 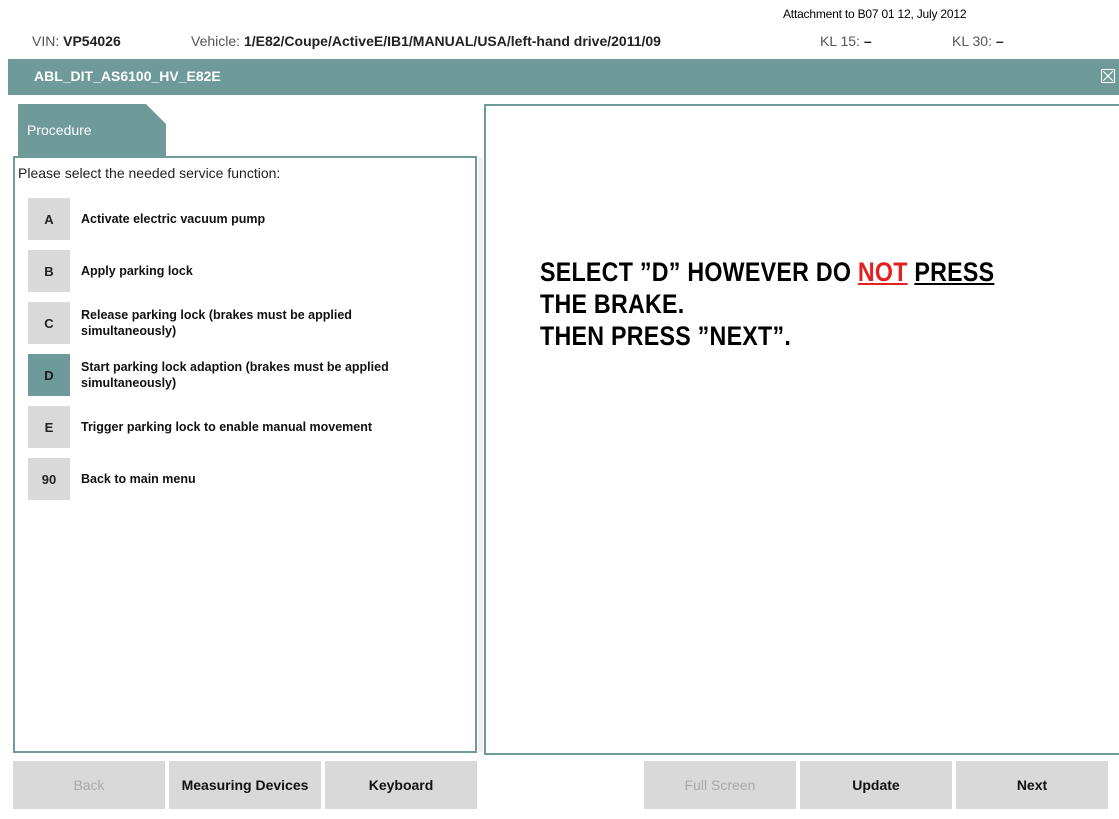 What do you see at coordinates (720, 785) in the screenshot?
I see `full-screen-button: Full Screen` at bounding box center [720, 785].